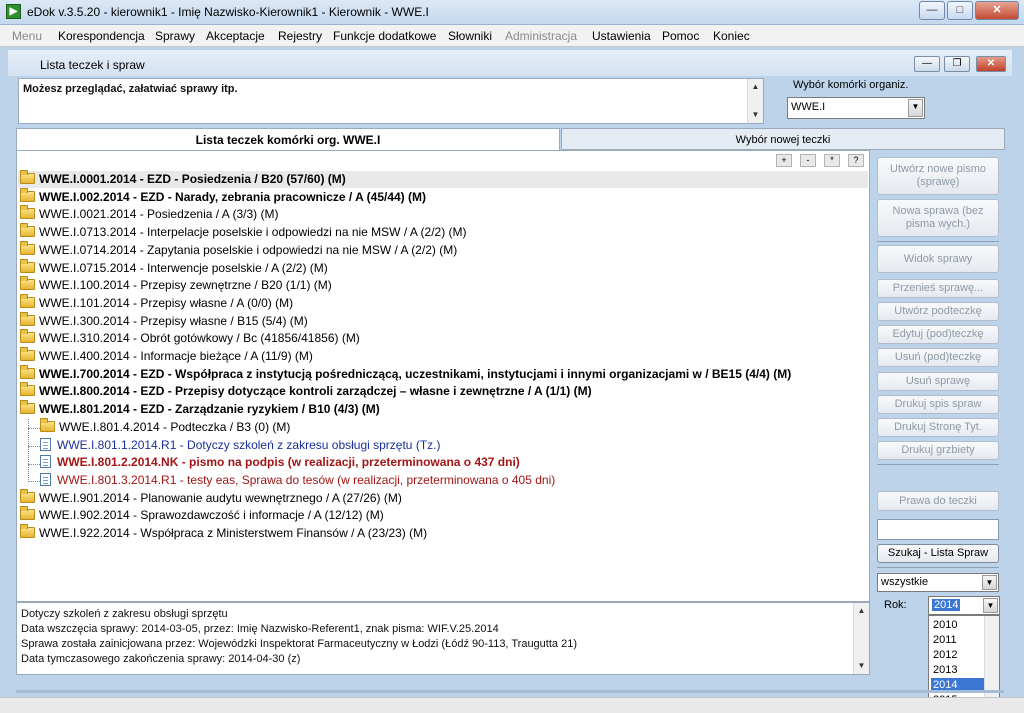 The image size is (1024, 713). I want to click on new-letter-button: Utwórz nowe pismo (sprawę), so click(938, 176).